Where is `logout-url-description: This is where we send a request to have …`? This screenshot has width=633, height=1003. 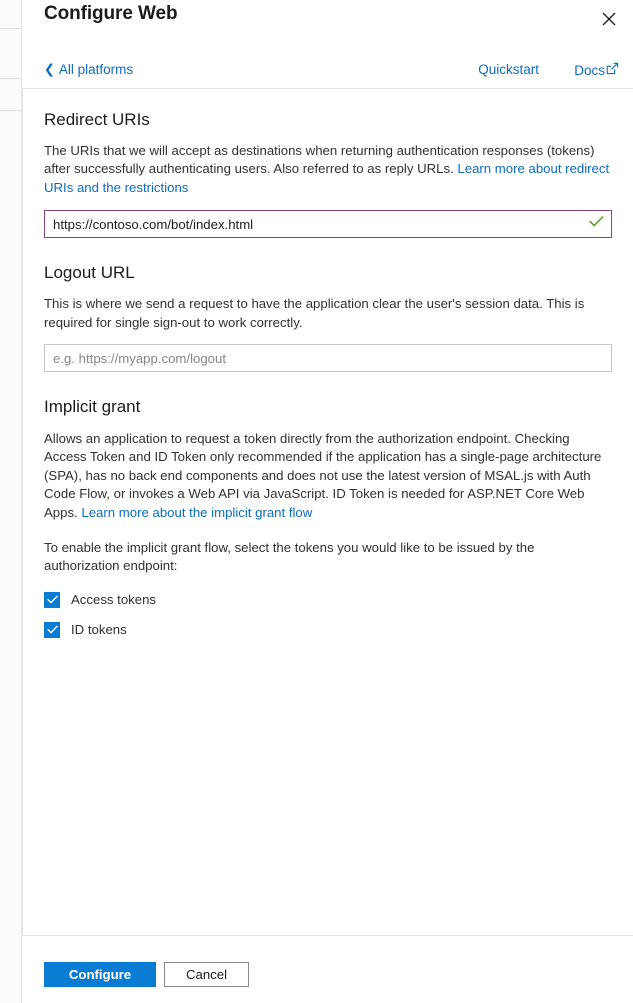
logout-url-description: This is where we send a request to have … is located at coordinates (314, 313).